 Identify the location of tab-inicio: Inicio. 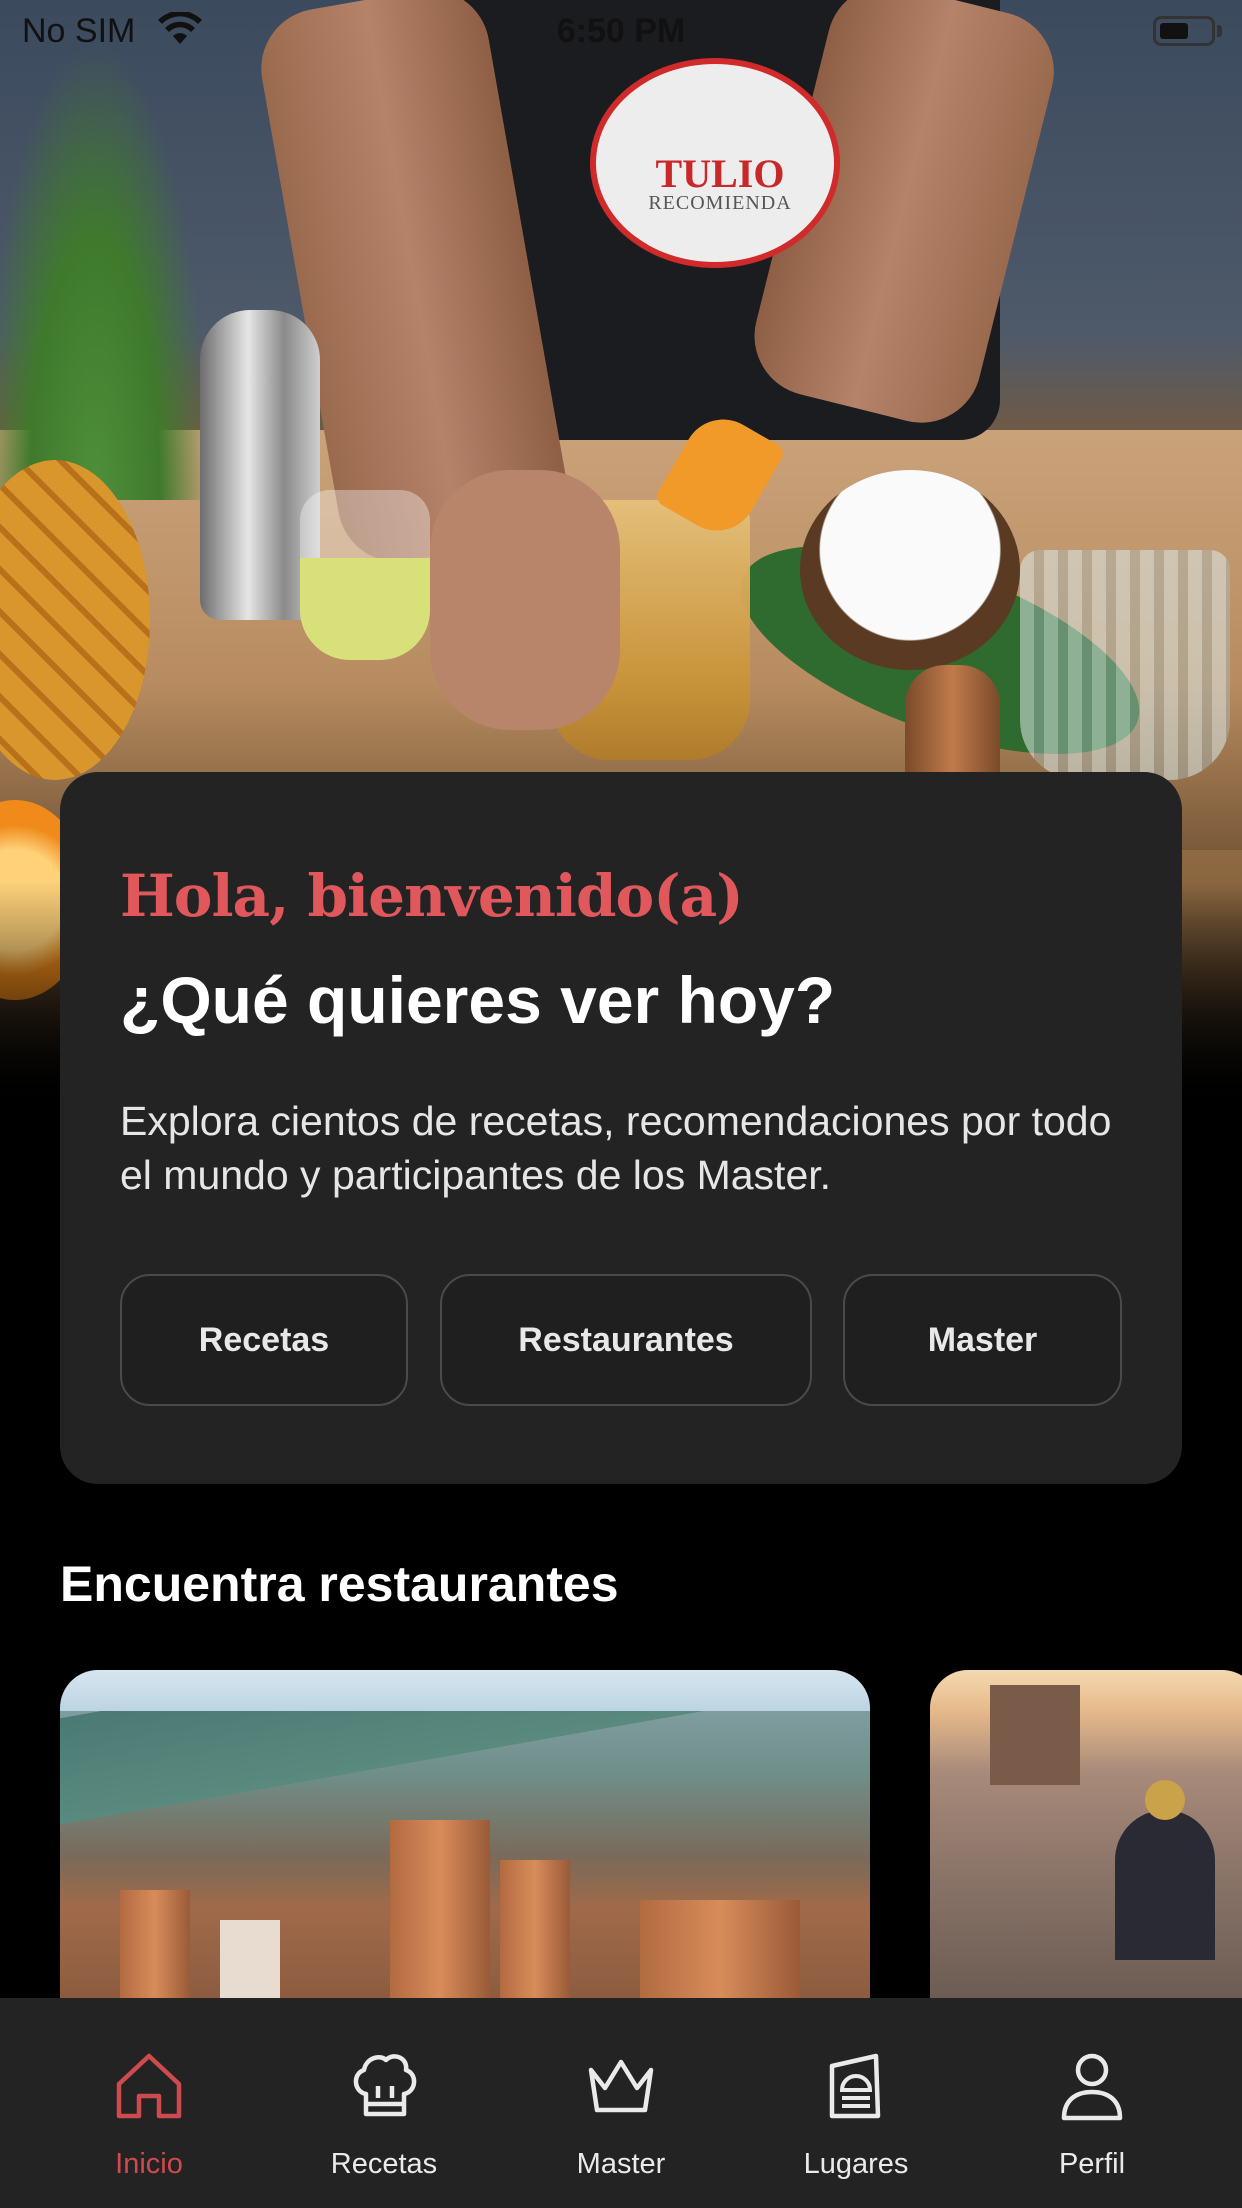
(149, 2103).